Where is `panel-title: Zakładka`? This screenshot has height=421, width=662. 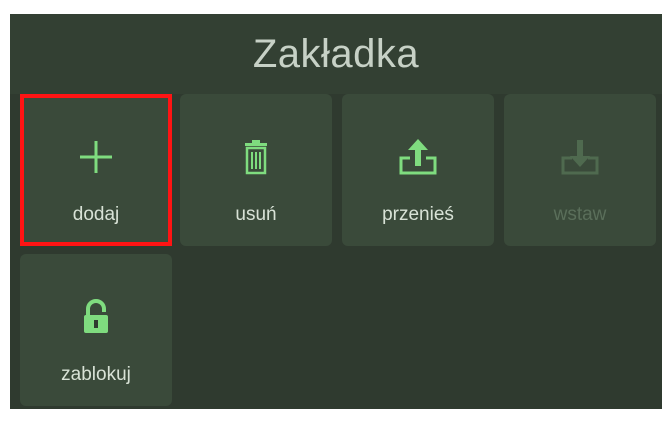 panel-title: Zakładka is located at coordinates (336, 54).